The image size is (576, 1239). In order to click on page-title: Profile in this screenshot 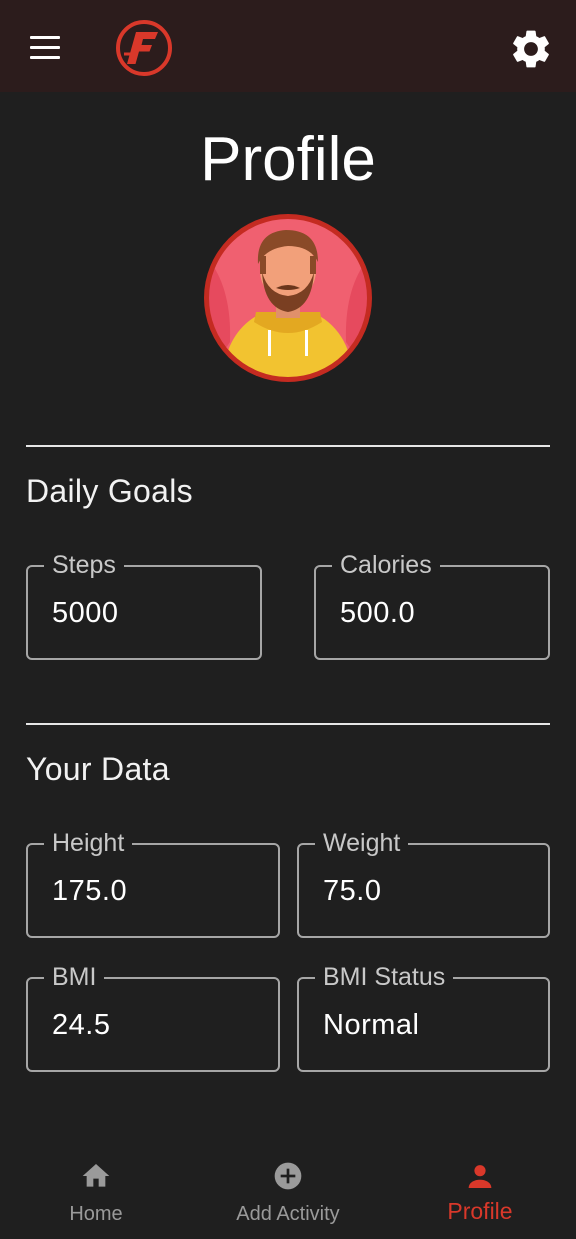, I will do `click(288, 159)`.